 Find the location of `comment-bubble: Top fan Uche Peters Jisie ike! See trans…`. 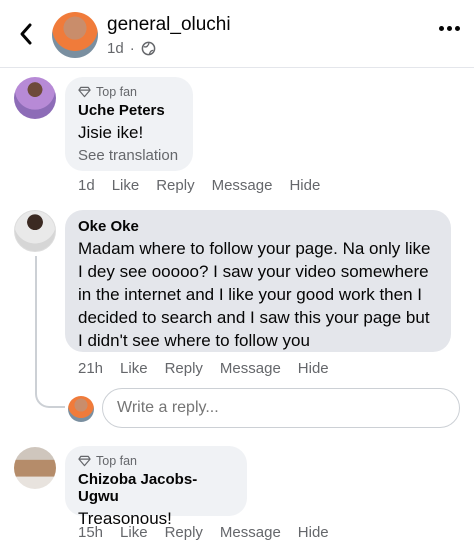

comment-bubble: Top fan Uche Peters Jisie ike! See trans… is located at coordinates (129, 124).